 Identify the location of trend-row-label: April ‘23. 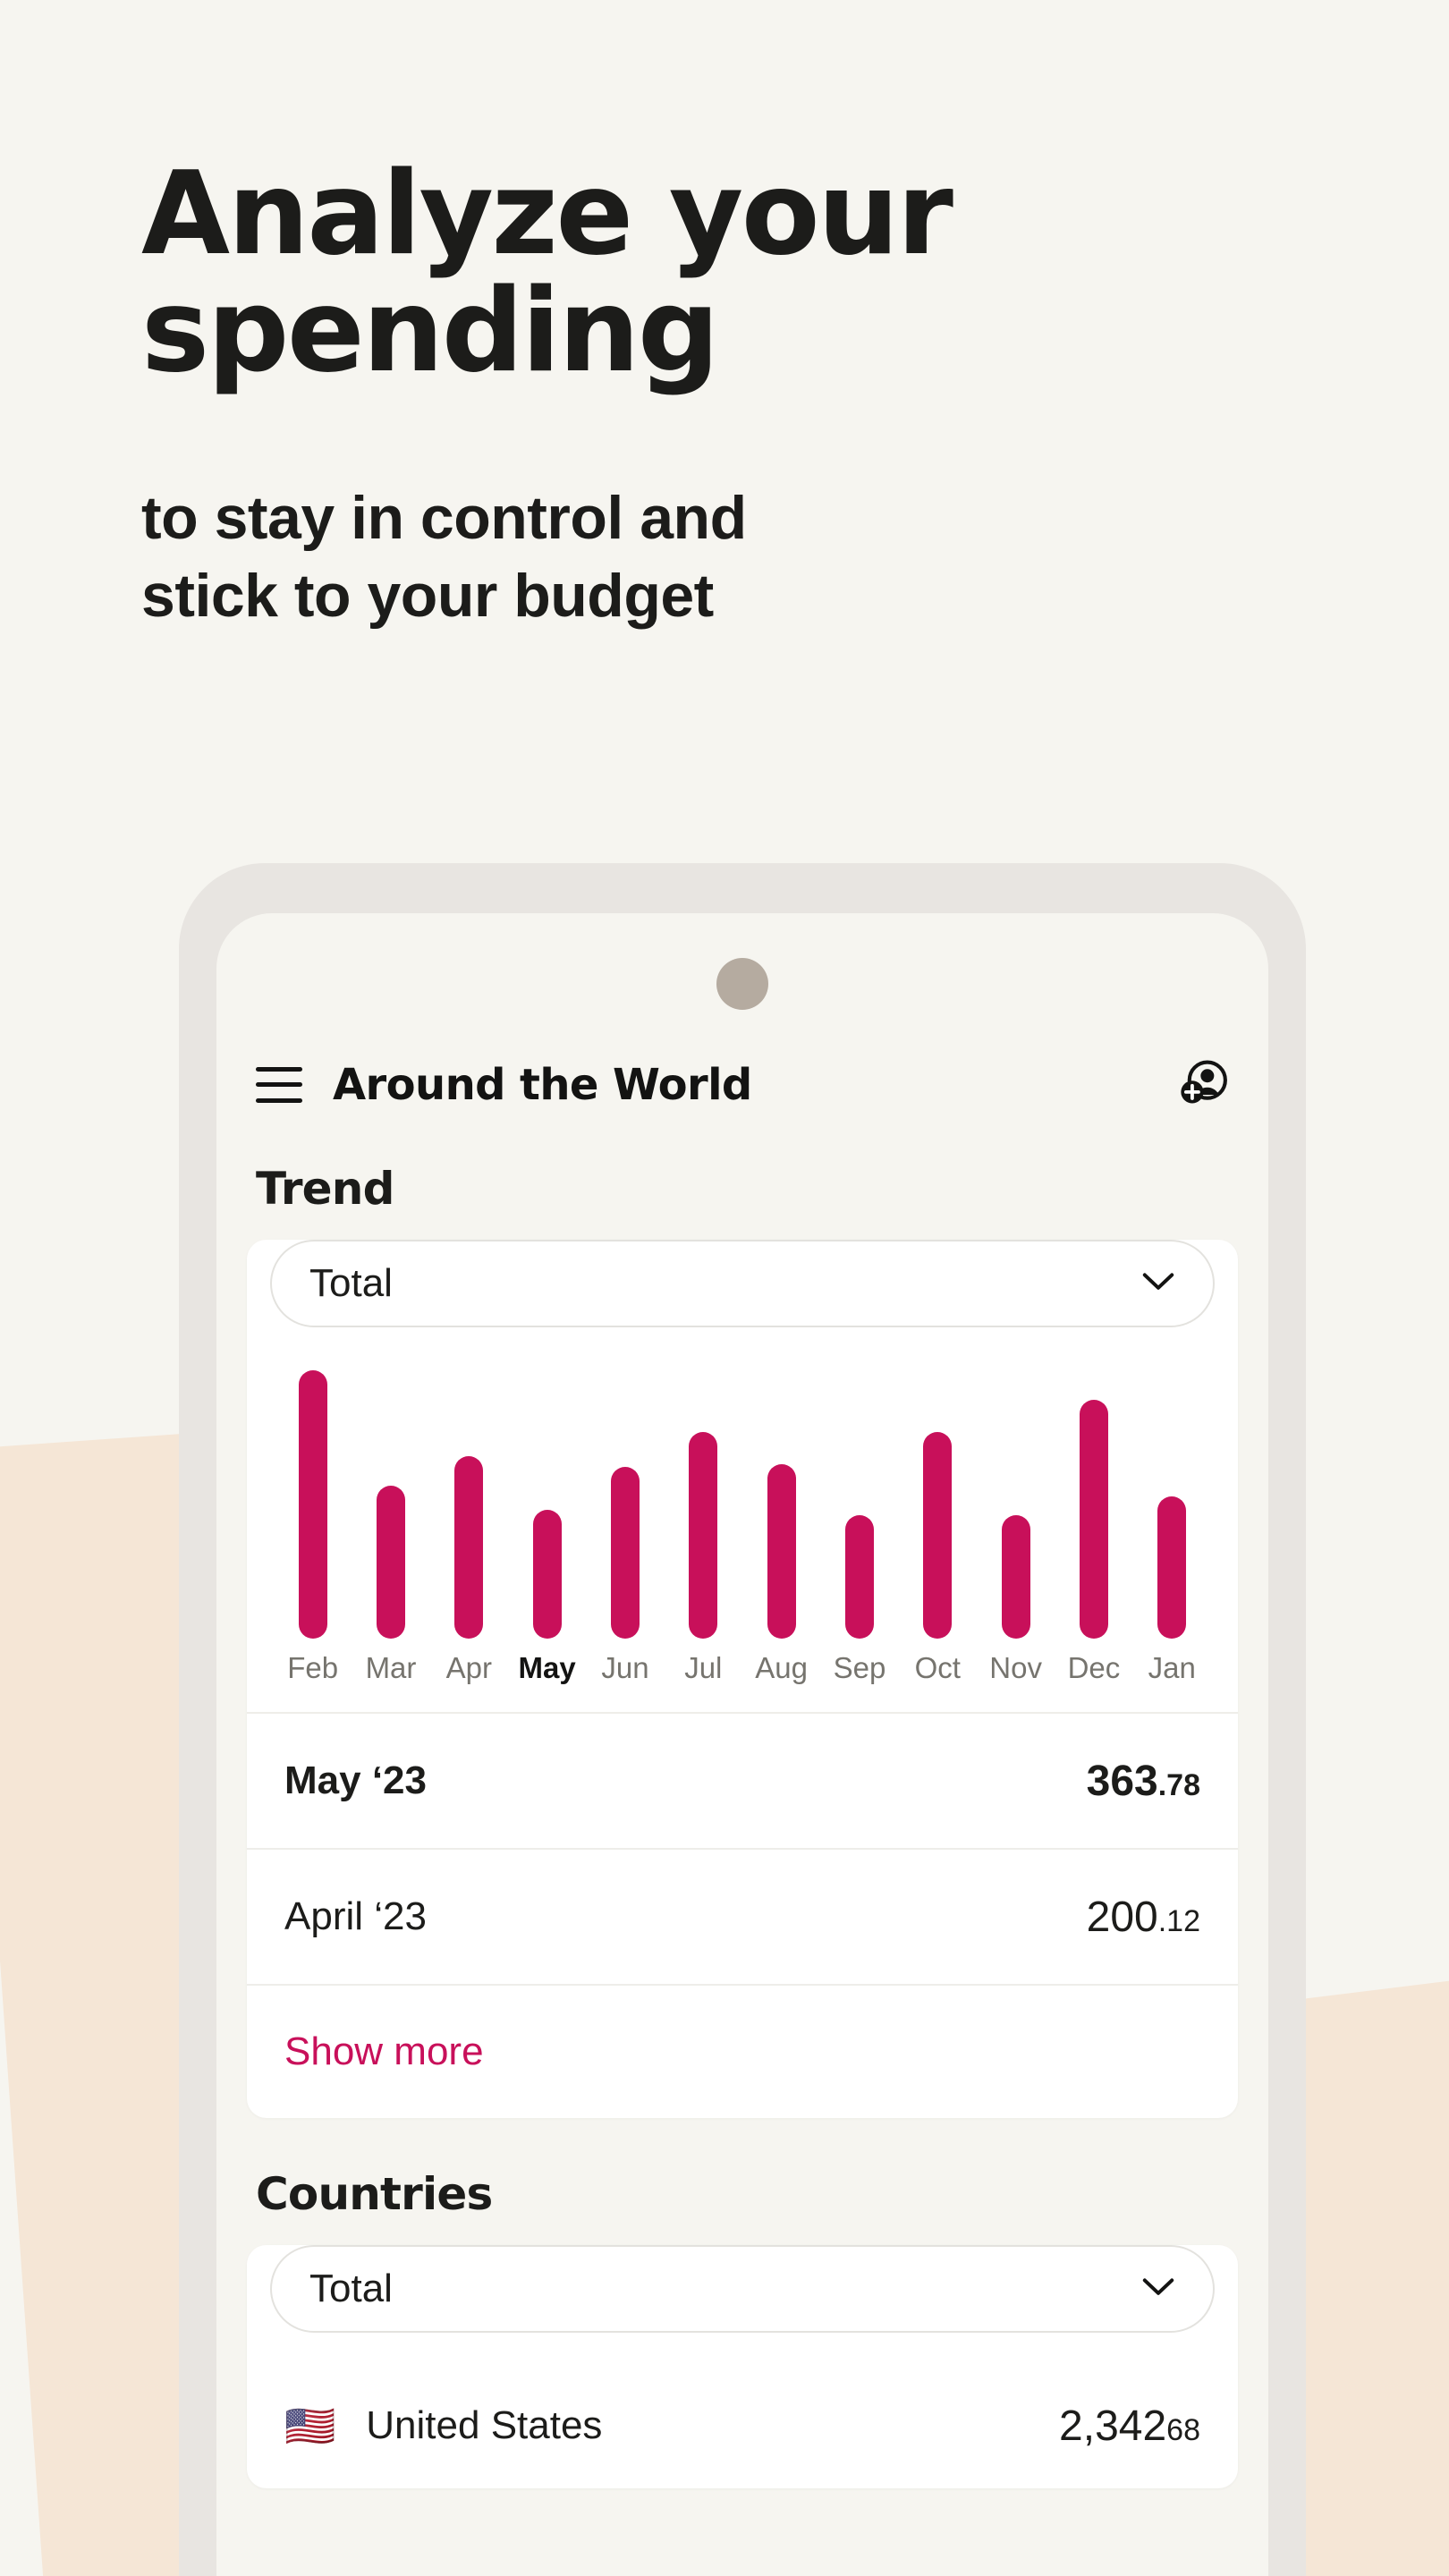
(355, 1916).